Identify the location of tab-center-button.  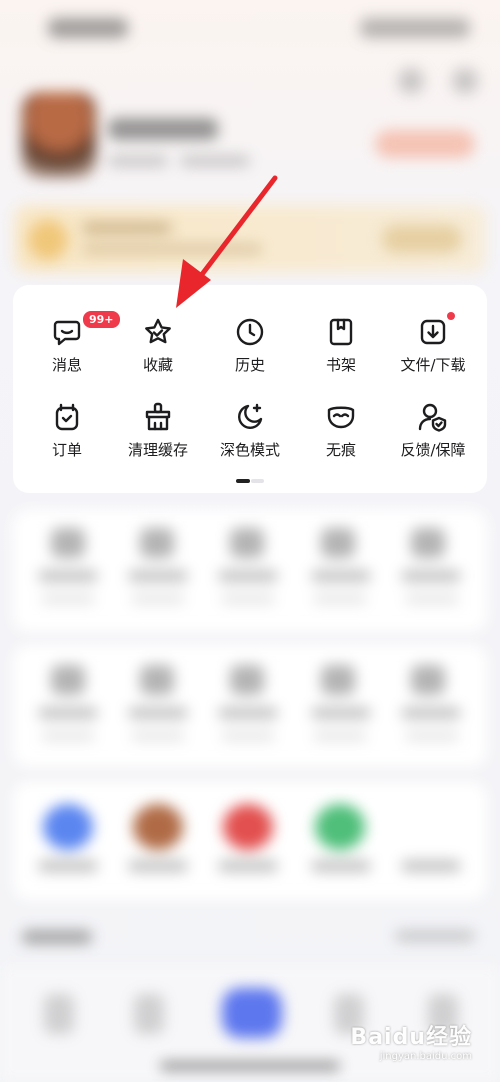
(252, 1013).